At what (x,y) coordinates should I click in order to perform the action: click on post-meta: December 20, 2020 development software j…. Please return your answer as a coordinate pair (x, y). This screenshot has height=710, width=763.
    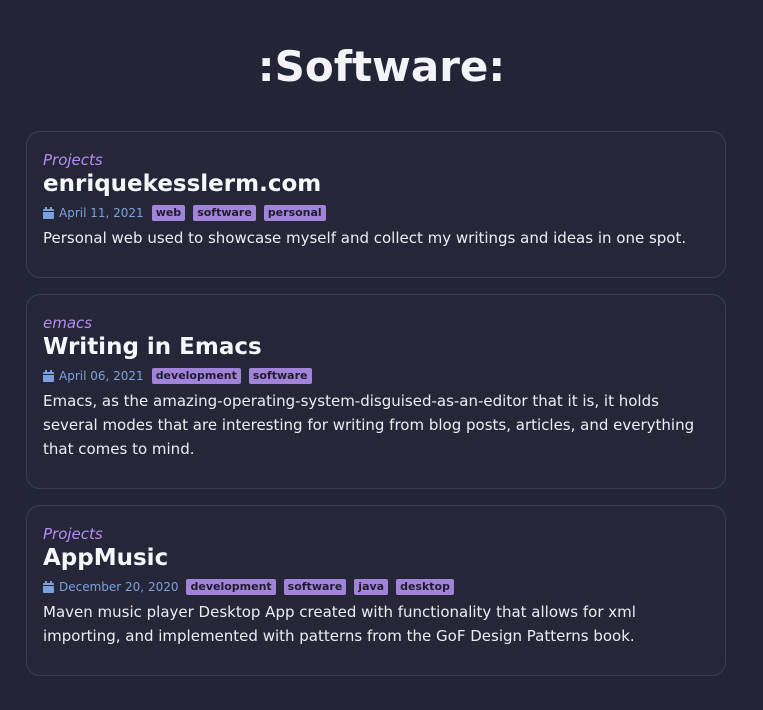
    Looking at the image, I should click on (376, 587).